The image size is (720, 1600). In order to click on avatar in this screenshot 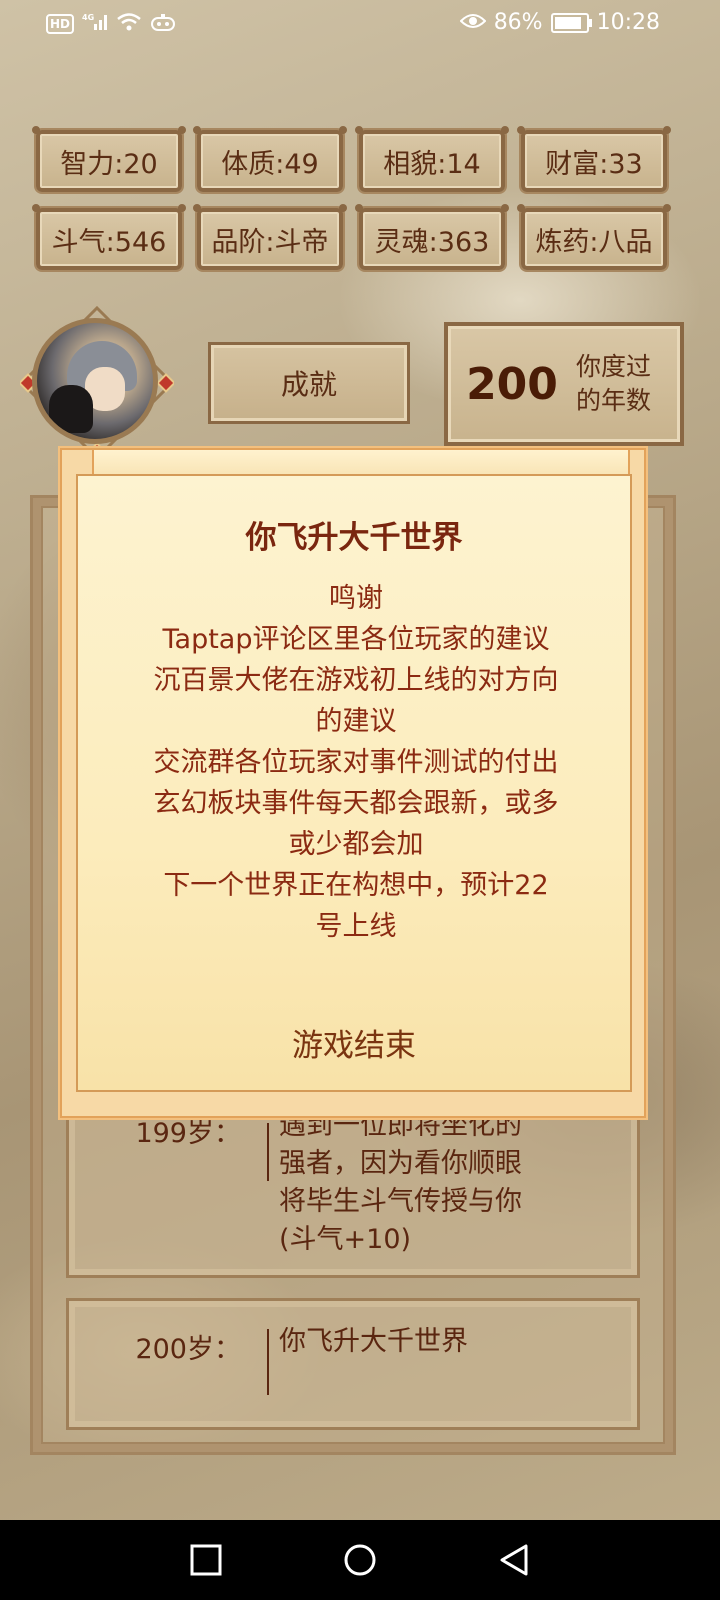, I will do `click(95, 381)`.